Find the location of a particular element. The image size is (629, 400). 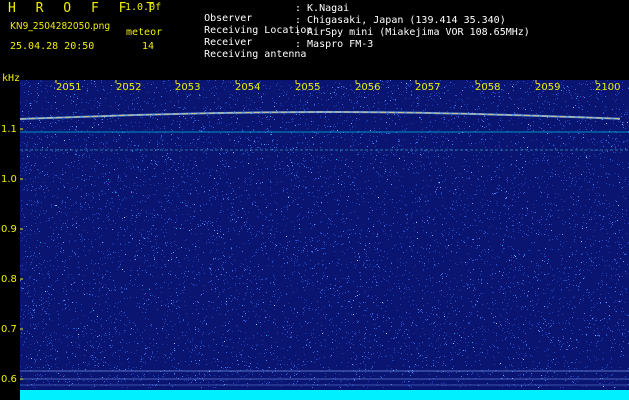

x-tick-label: 2100 is located at coordinates (608, 87).